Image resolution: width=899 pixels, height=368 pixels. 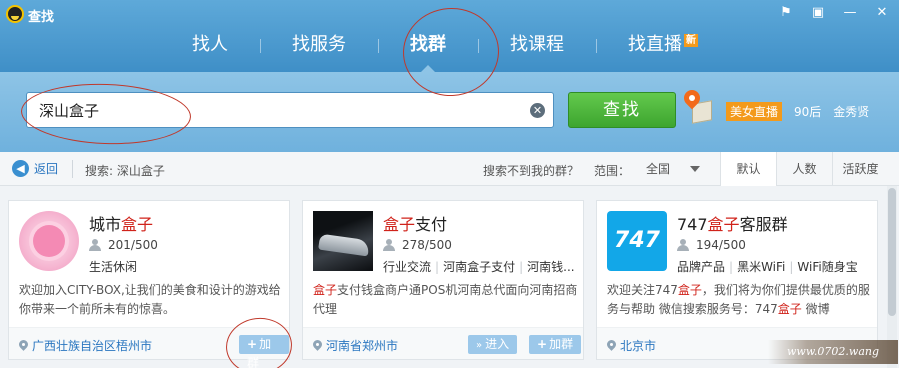 I want to click on tab-find-course: 找课程, so click(x=537, y=50).